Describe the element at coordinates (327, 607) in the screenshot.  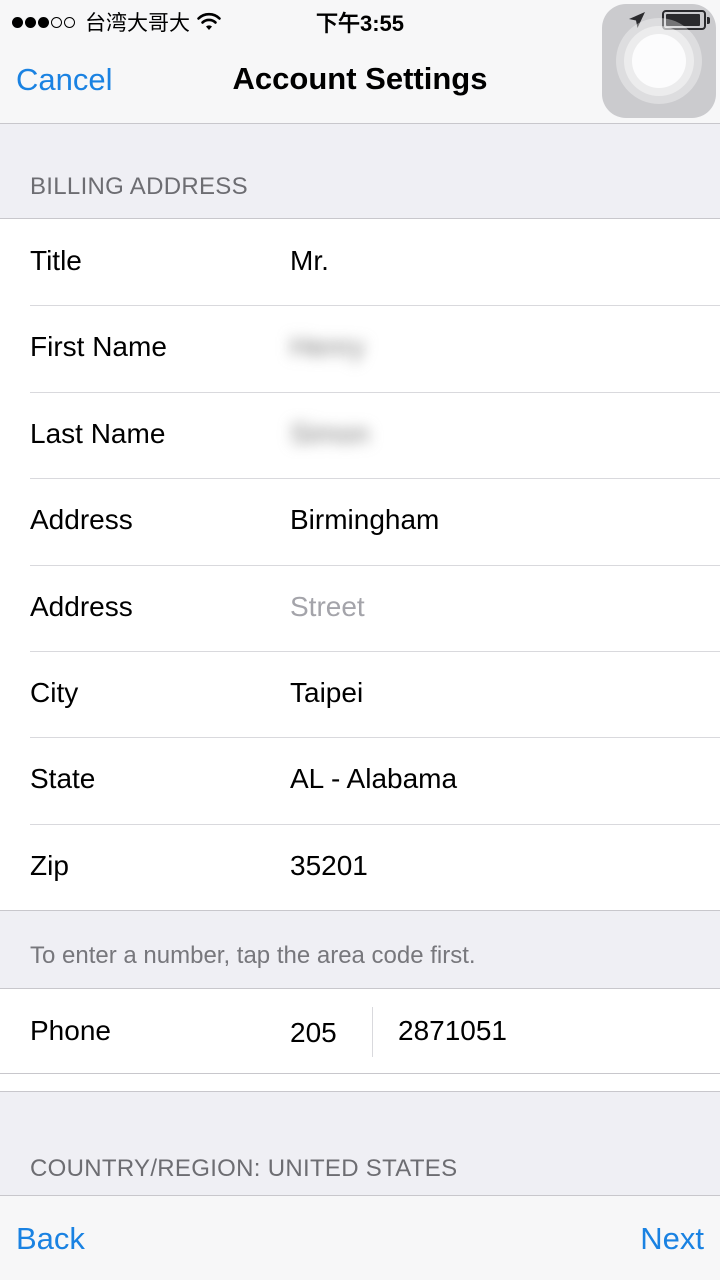
I see `address-line2-field: Street` at that location.